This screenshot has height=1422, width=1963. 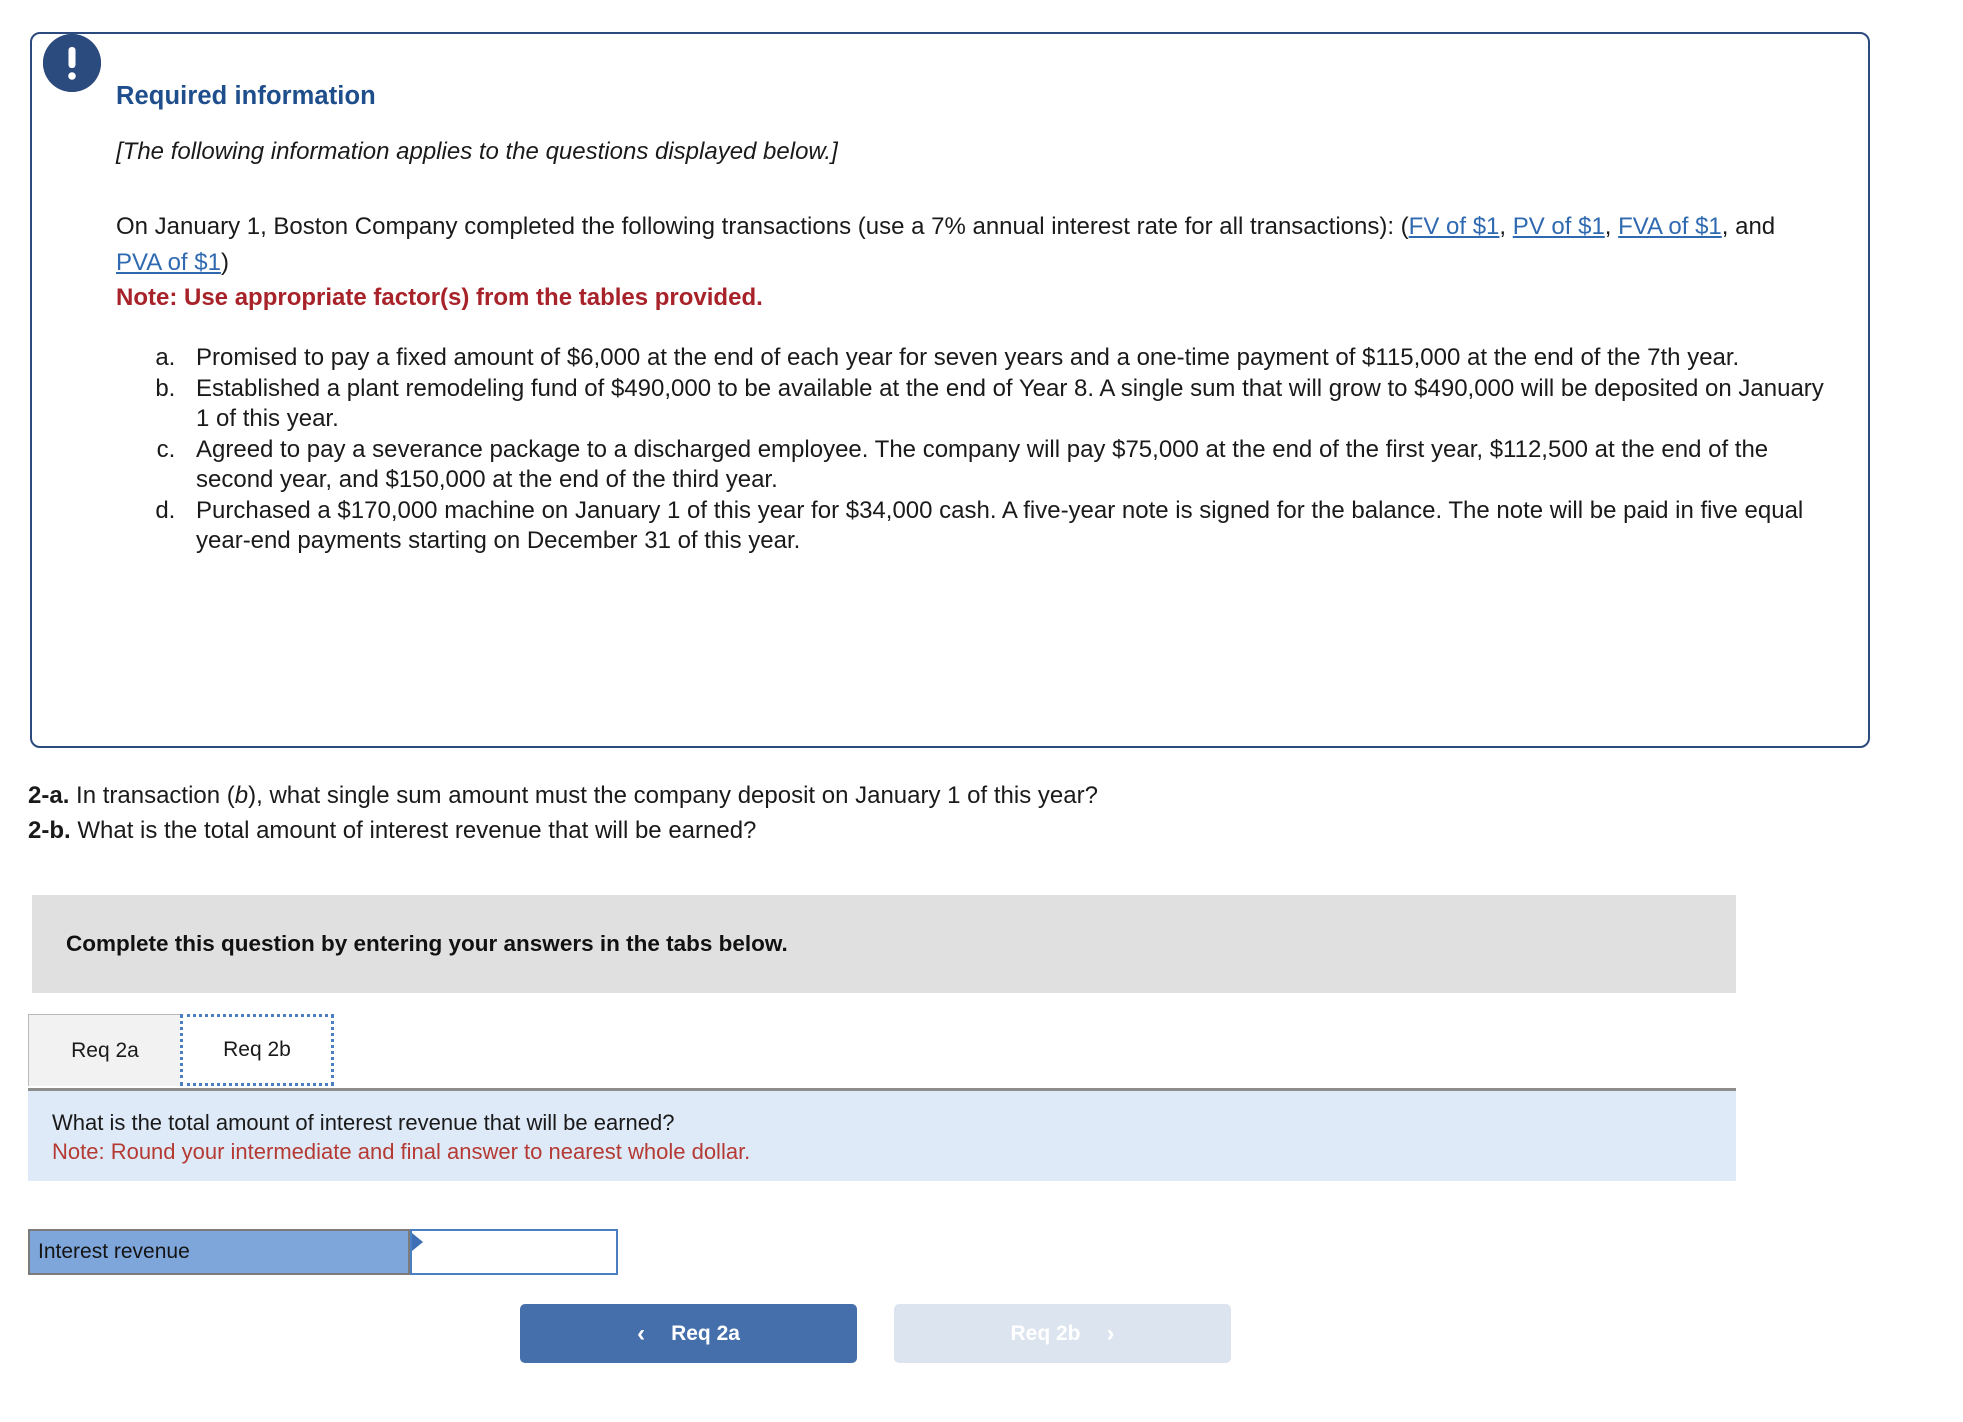 I want to click on cell-pointer-icon, so click(x=417, y=1242).